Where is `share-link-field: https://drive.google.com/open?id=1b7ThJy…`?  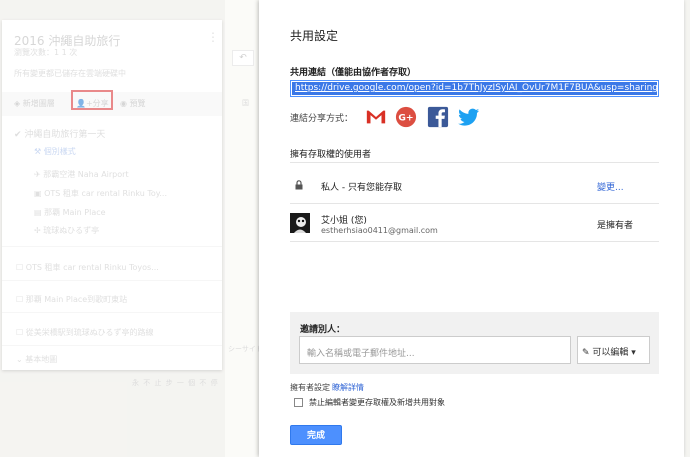 share-link-field: https://drive.google.com/open?id=1b7ThJy… is located at coordinates (474, 88).